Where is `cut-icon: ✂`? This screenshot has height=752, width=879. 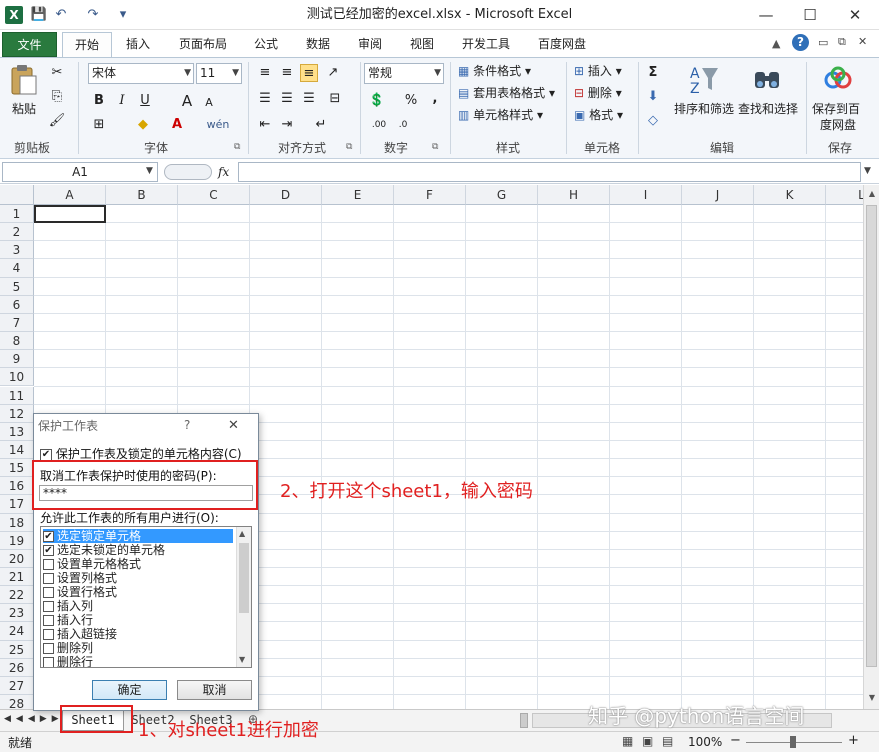
cut-icon: ✂ is located at coordinates (57, 73).